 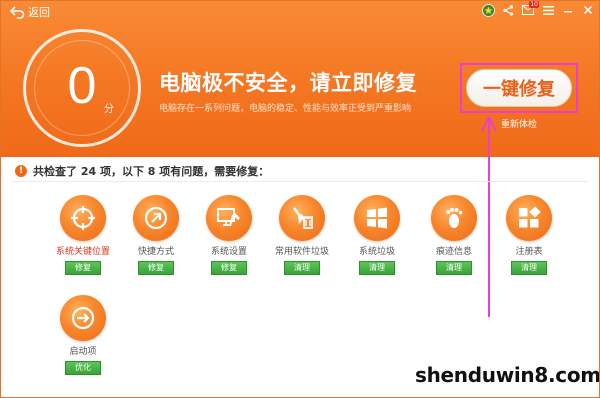 What do you see at coordinates (508, 10) in the screenshot?
I see `share-icon` at bounding box center [508, 10].